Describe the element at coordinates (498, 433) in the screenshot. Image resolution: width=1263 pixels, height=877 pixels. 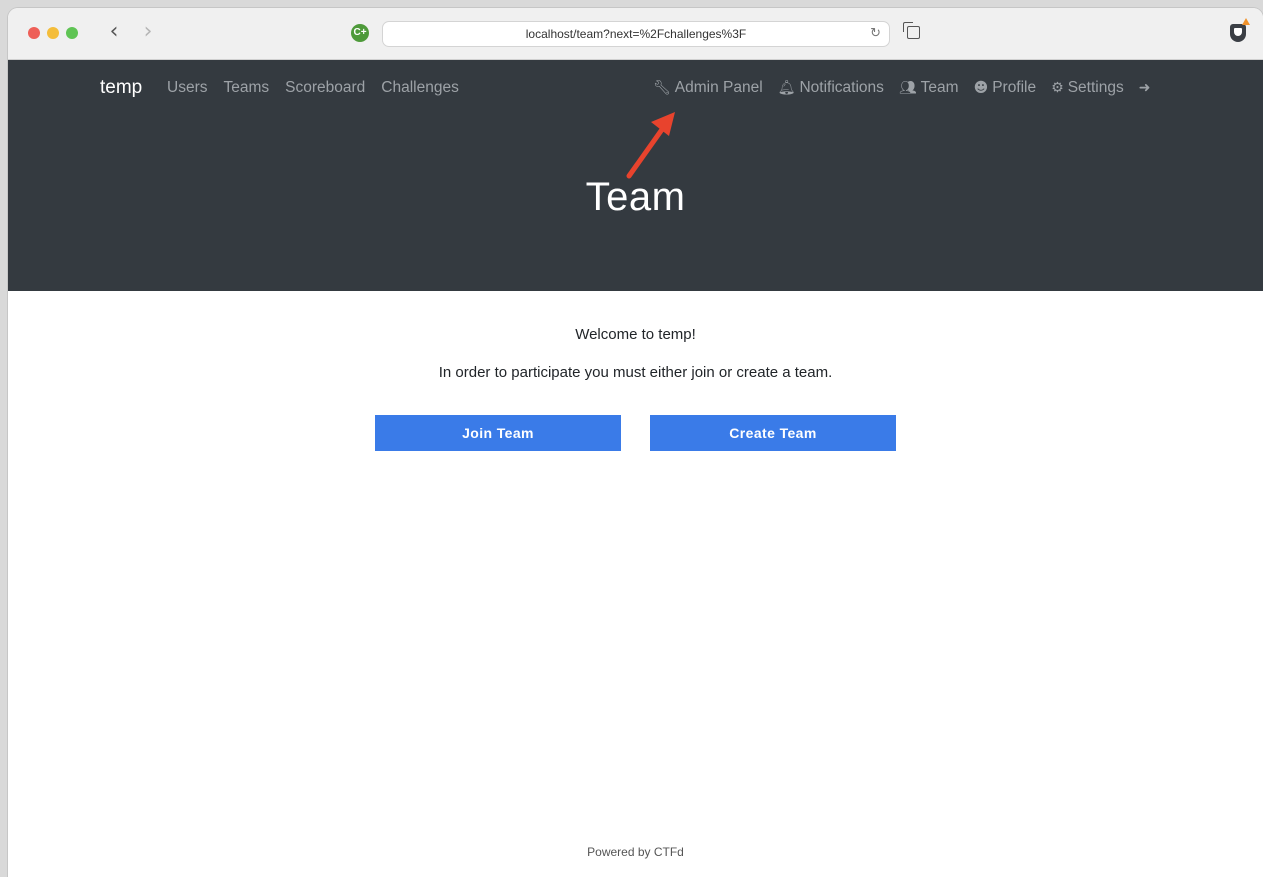
I see `join-team-button: Join Team` at that location.